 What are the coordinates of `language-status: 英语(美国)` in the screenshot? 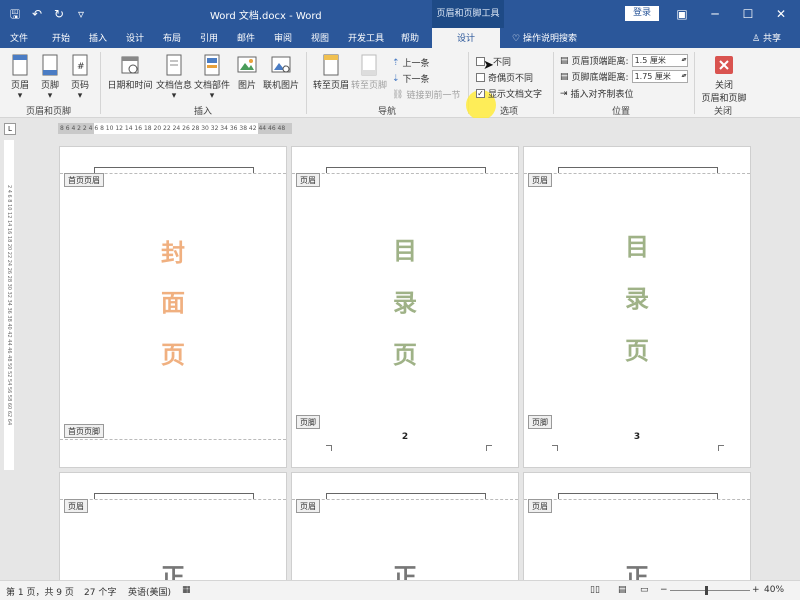 It's located at (149, 591).